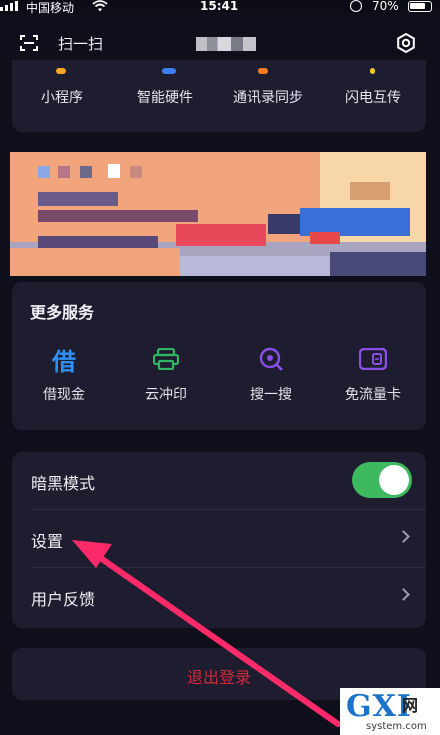  What do you see at coordinates (169, 71) in the screenshot?
I see `smart-hardware-icon` at bounding box center [169, 71].